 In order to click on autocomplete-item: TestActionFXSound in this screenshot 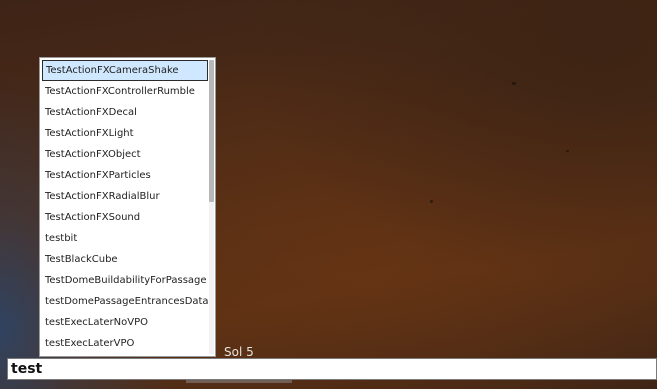, I will do `click(125, 217)`.